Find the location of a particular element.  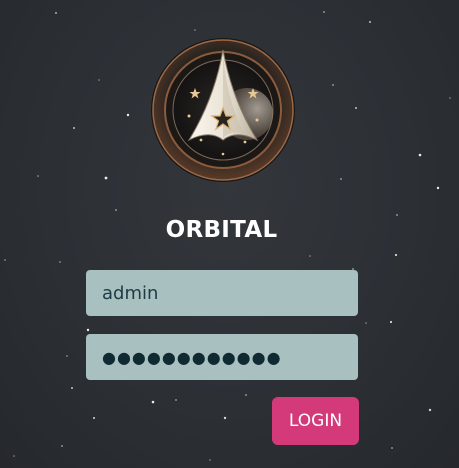

login-button: LOGIN is located at coordinates (315, 421).